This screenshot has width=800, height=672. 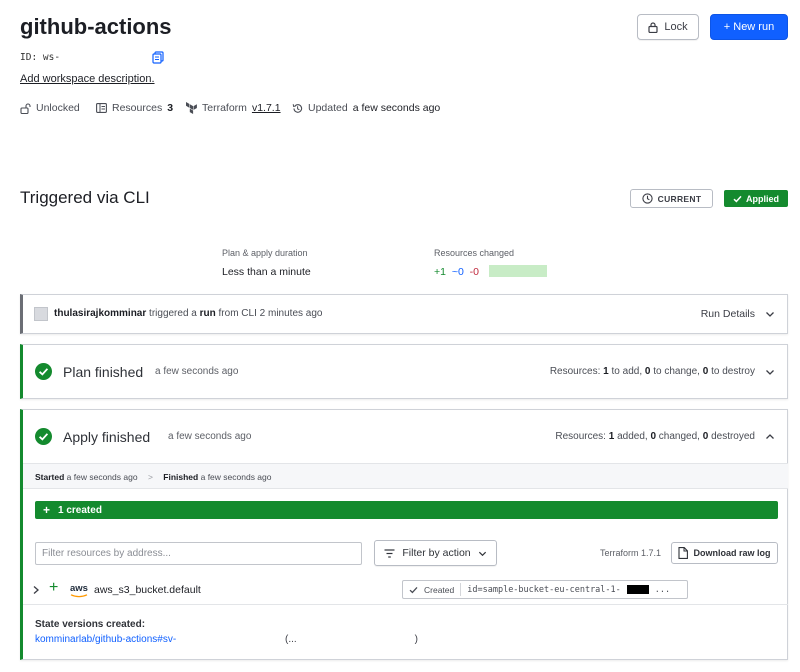 I want to click on apply-summary-prefix: Resources:, so click(x=580, y=436).